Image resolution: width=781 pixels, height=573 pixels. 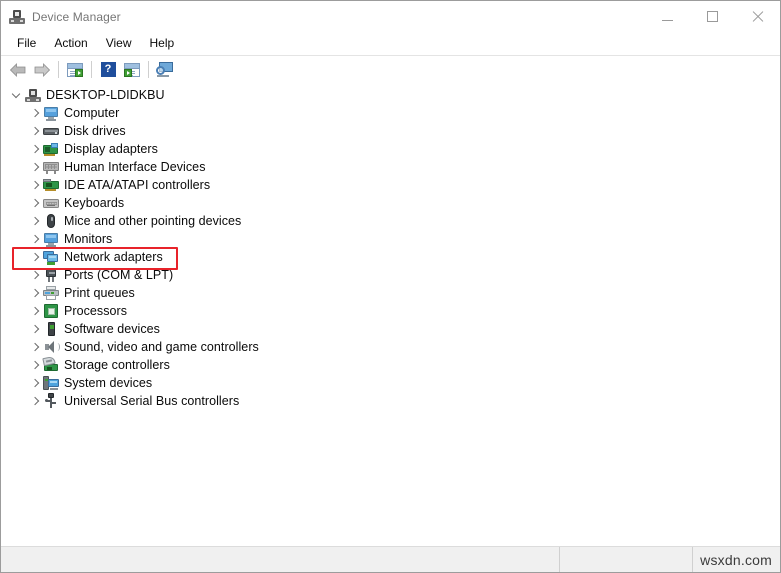 I want to click on minimize-button, so click(x=667, y=16).